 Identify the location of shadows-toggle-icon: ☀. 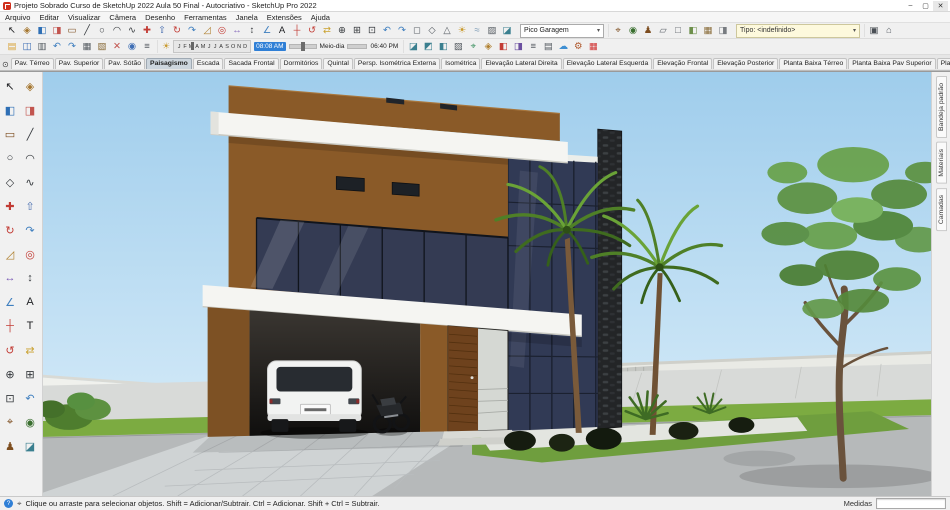
(166, 46).